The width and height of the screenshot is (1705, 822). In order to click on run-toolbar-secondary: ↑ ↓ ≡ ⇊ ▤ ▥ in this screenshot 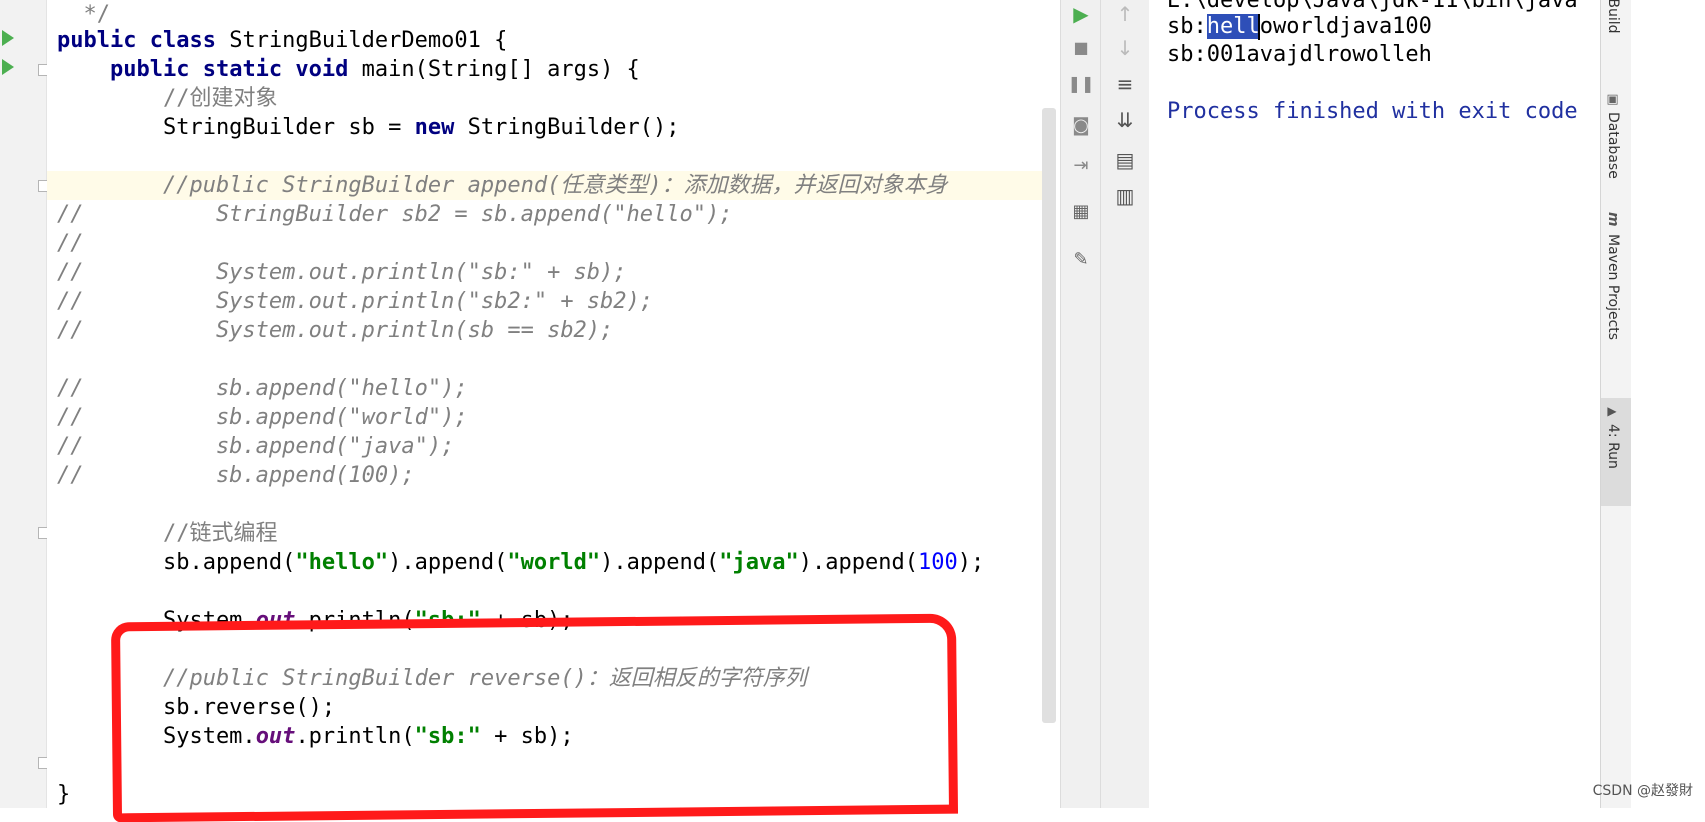, I will do `click(1125, 404)`.